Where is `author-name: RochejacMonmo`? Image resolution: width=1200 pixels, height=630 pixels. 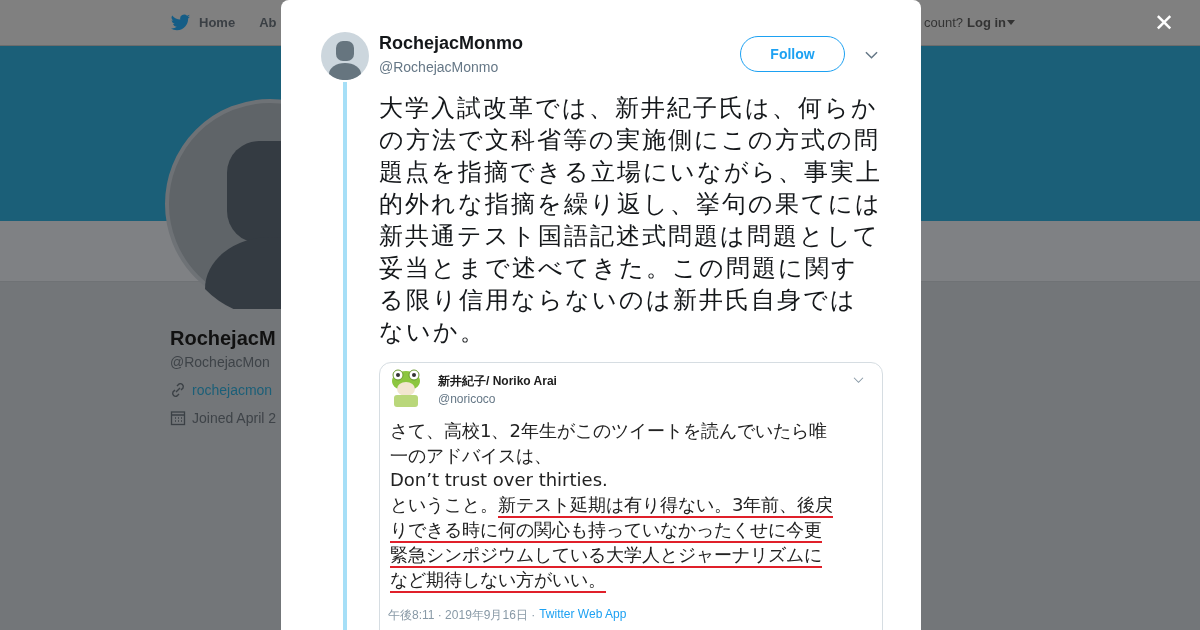 author-name: RochejacMonmo is located at coordinates (452, 43).